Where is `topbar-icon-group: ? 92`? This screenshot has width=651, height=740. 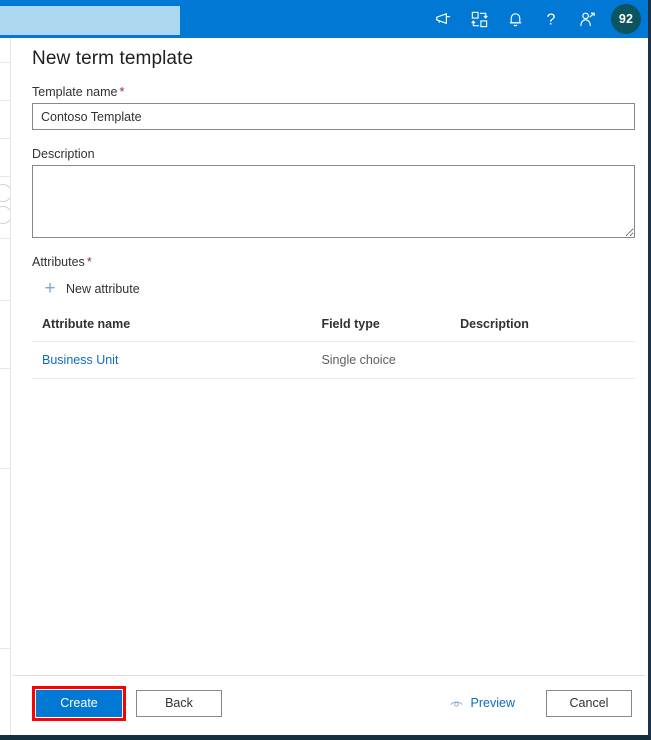 topbar-icon-group: ? 92 is located at coordinates (535, 19).